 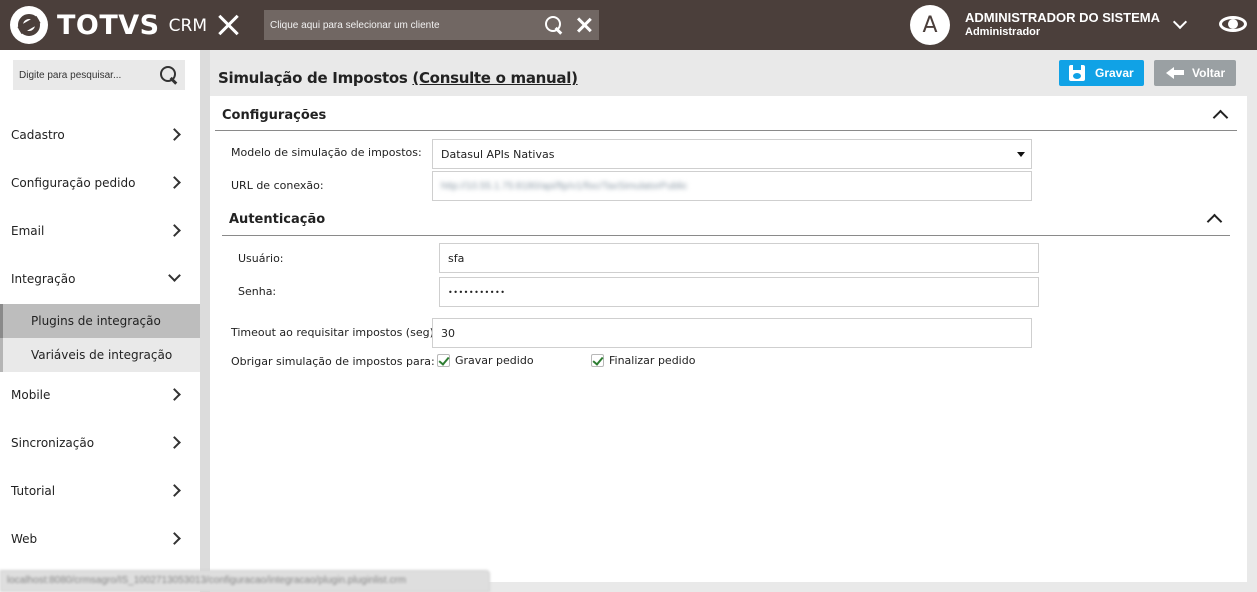 I want to click on clear-icon, so click(x=584, y=25).